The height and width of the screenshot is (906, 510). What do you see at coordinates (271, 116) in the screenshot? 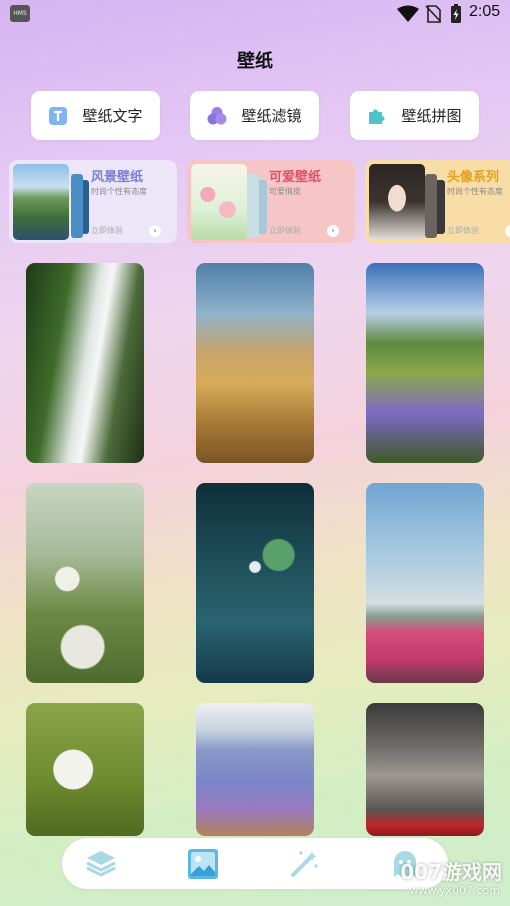
I see `tool-label: 壁纸滤镜` at bounding box center [271, 116].